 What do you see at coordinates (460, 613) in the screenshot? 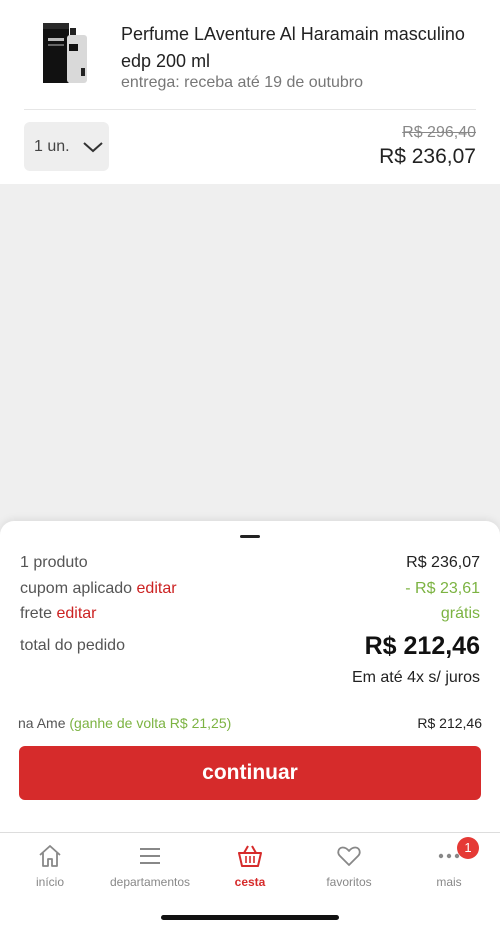
I see `shipping-value: grátis` at bounding box center [460, 613].